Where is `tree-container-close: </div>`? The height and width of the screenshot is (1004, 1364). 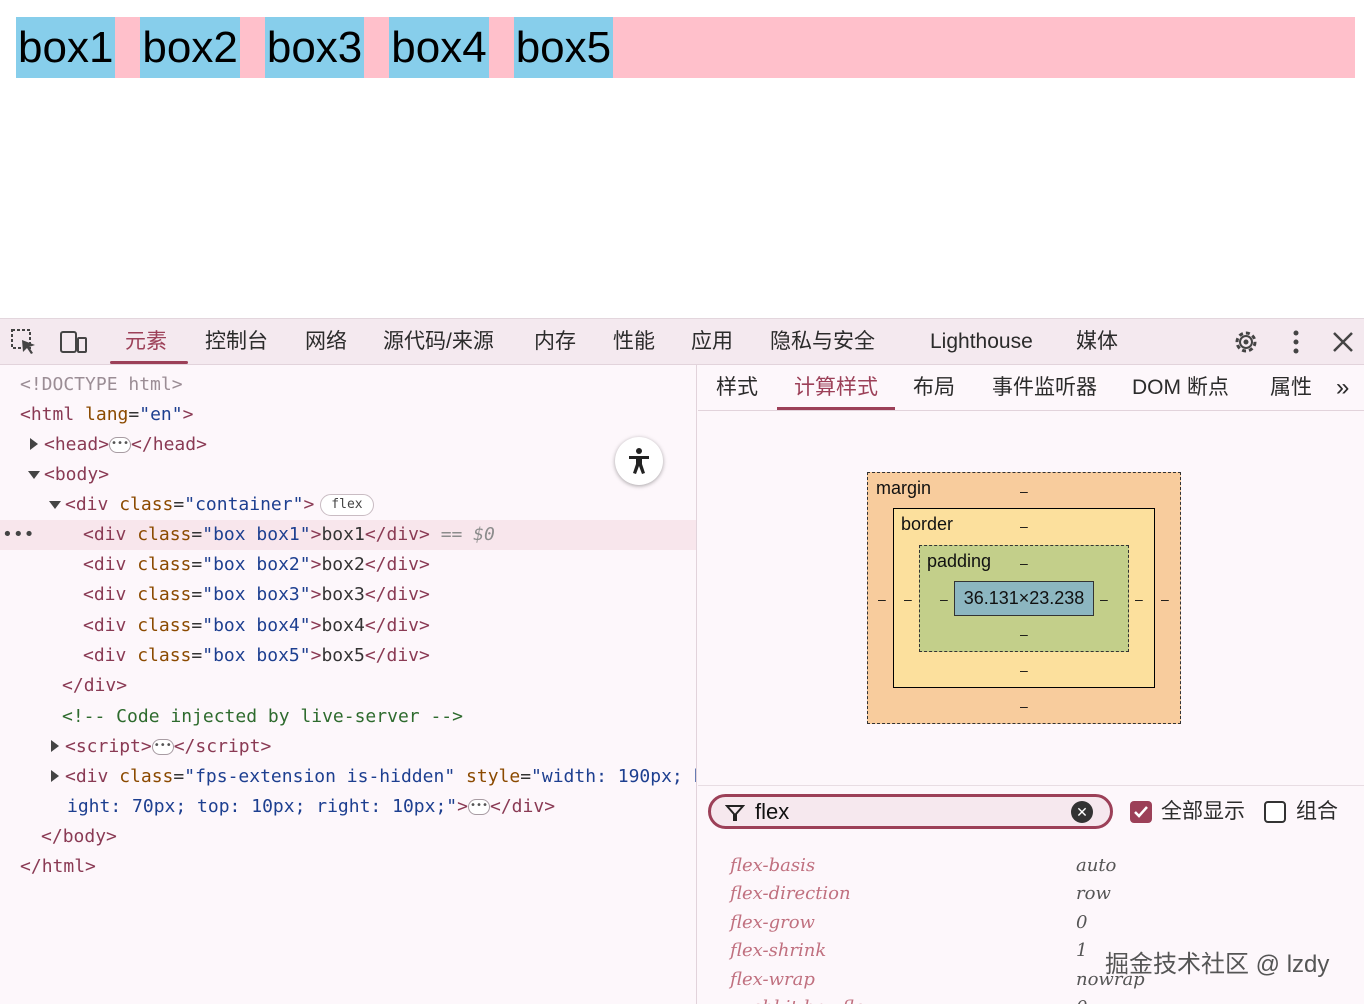 tree-container-close: </div> is located at coordinates (94, 686).